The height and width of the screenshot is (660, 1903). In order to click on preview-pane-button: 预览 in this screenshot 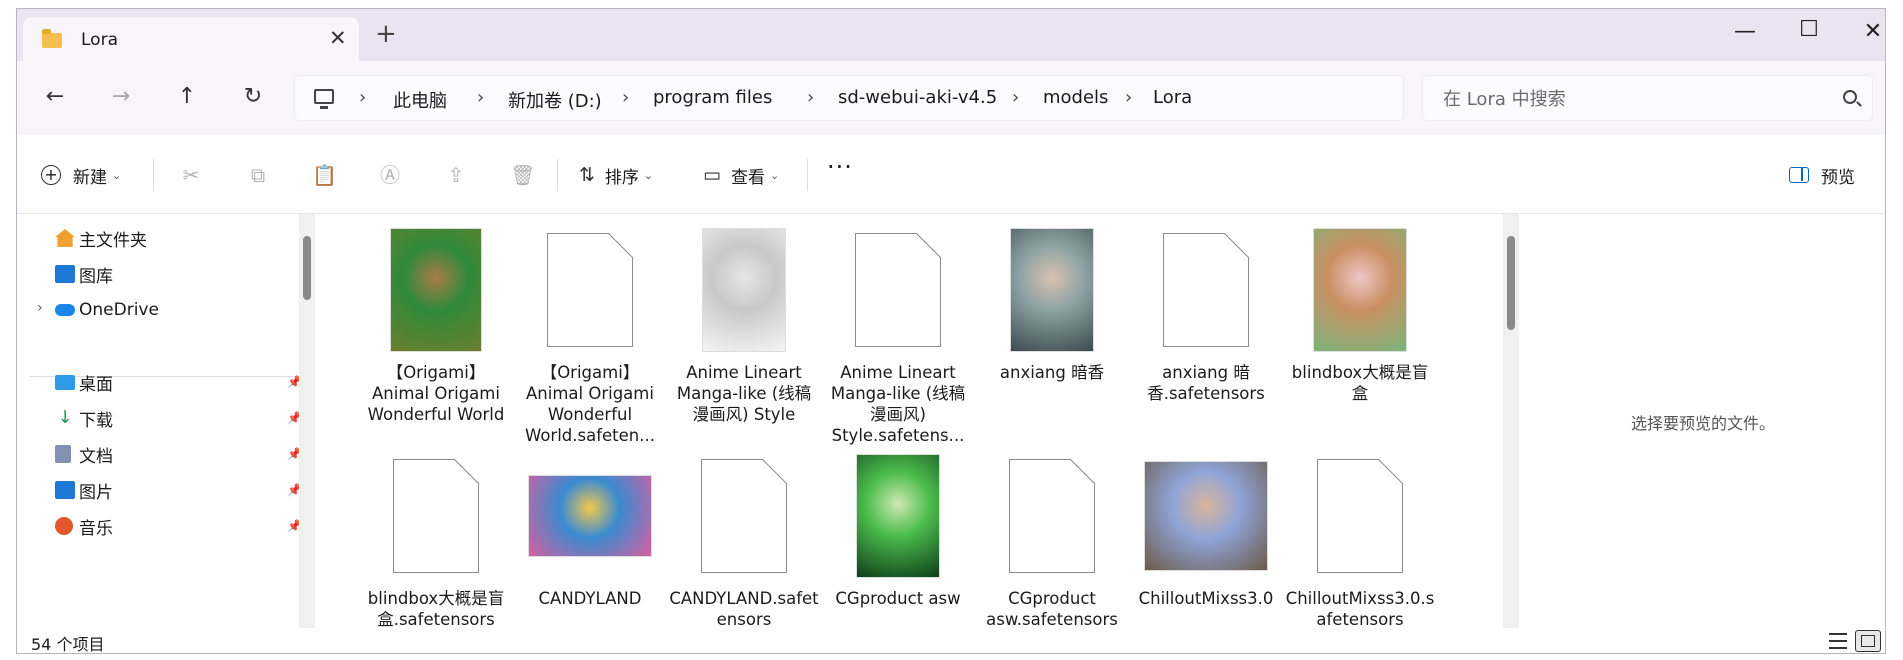, I will do `click(1822, 175)`.